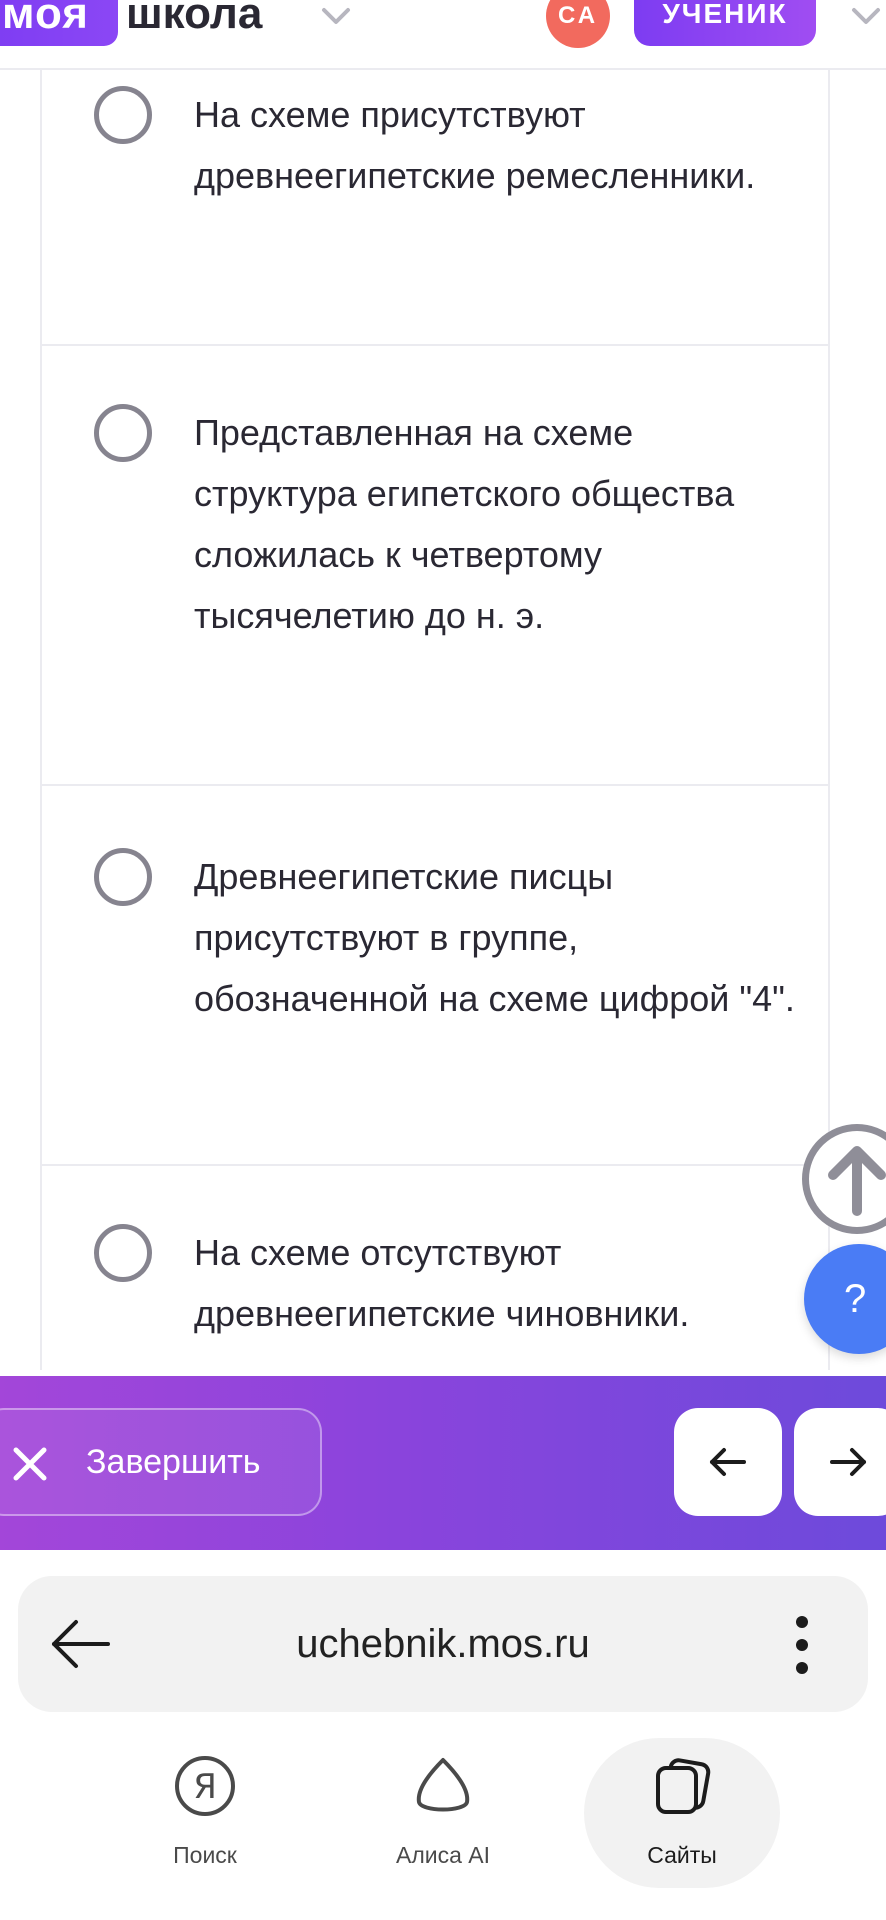  I want to click on alice-icon, so click(443, 1785).